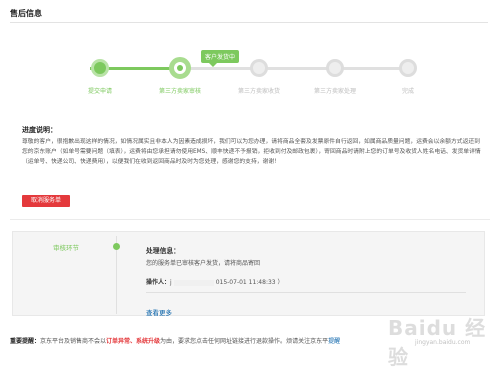  What do you see at coordinates (66, 248) in the screenshot?
I see `stage-label: 审核环节` at bounding box center [66, 248].